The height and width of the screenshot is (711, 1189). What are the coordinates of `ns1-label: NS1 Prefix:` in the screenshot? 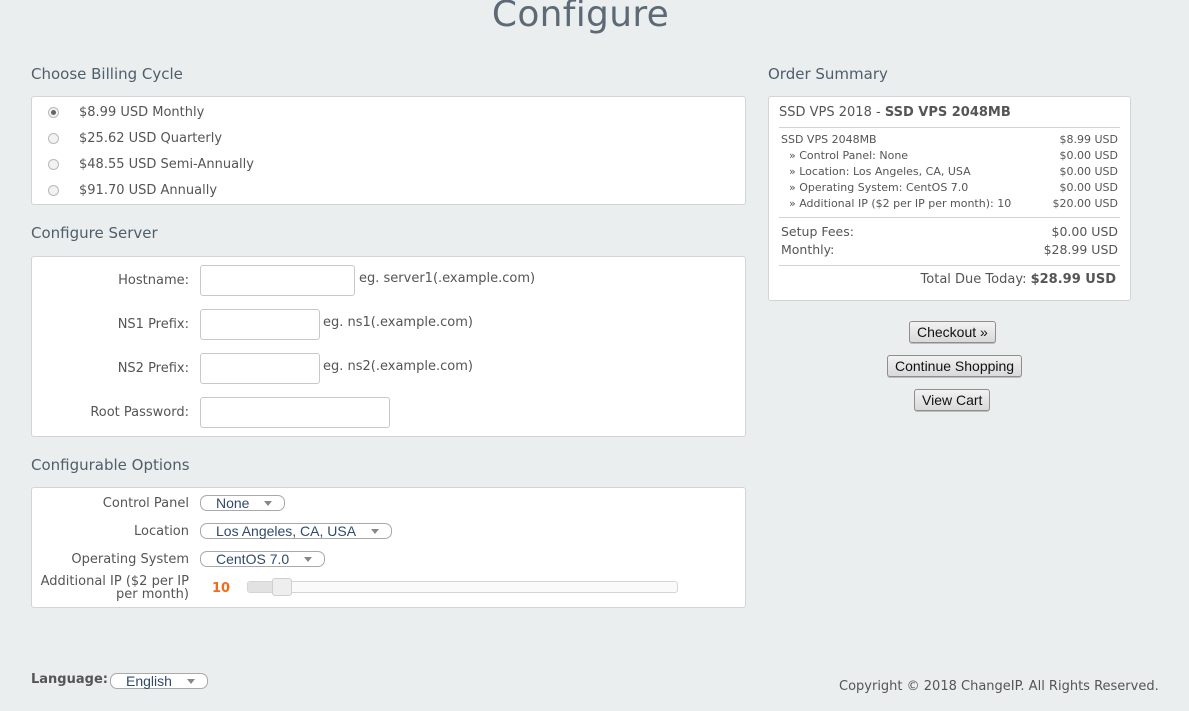 It's located at (153, 324).